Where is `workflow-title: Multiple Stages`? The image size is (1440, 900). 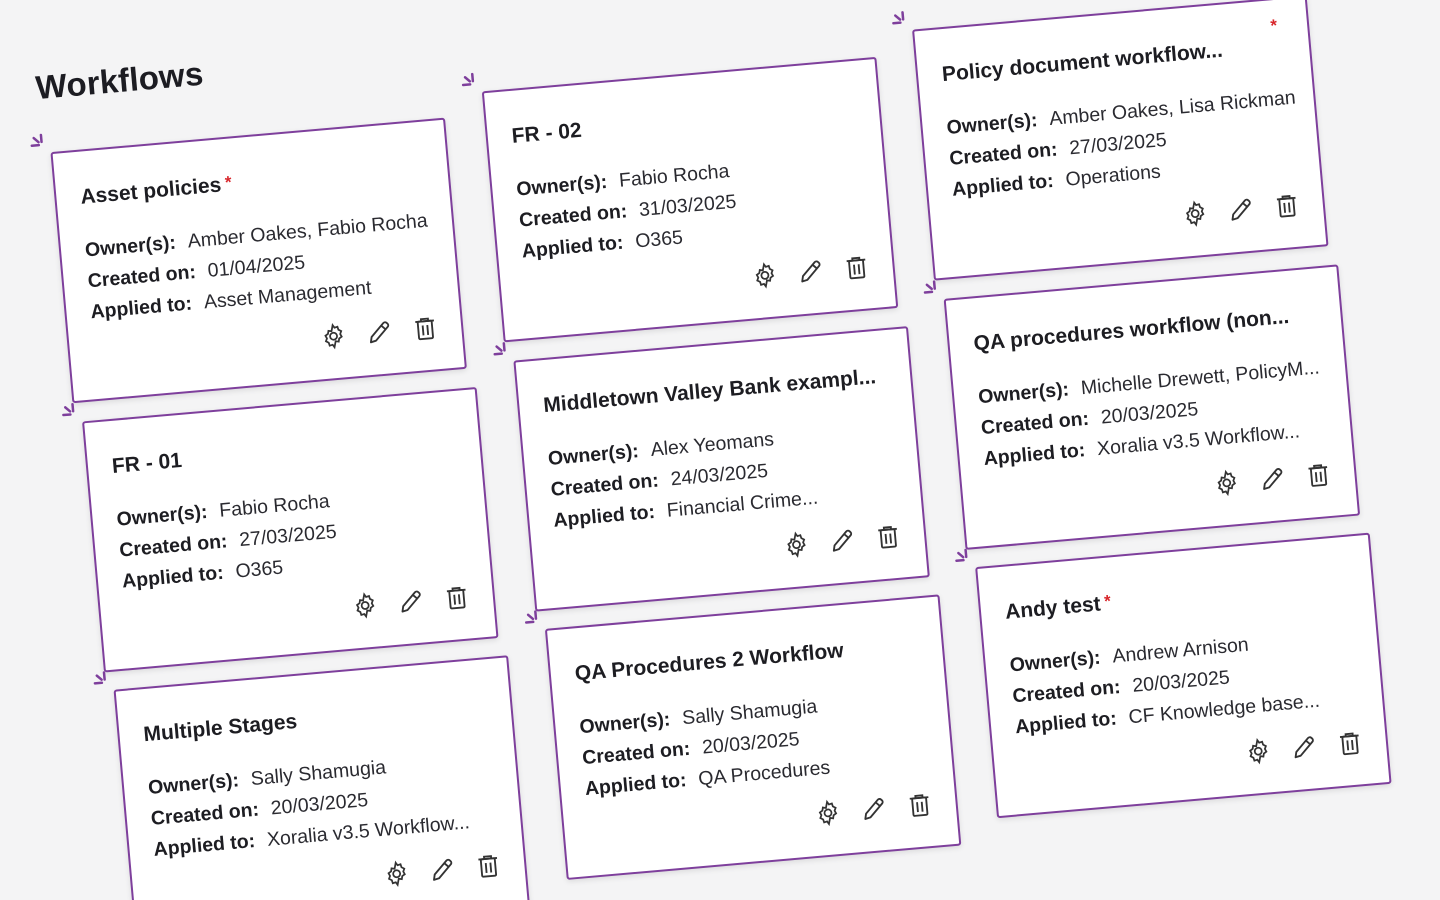
workflow-title: Multiple Stages is located at coordinates (220, 728).